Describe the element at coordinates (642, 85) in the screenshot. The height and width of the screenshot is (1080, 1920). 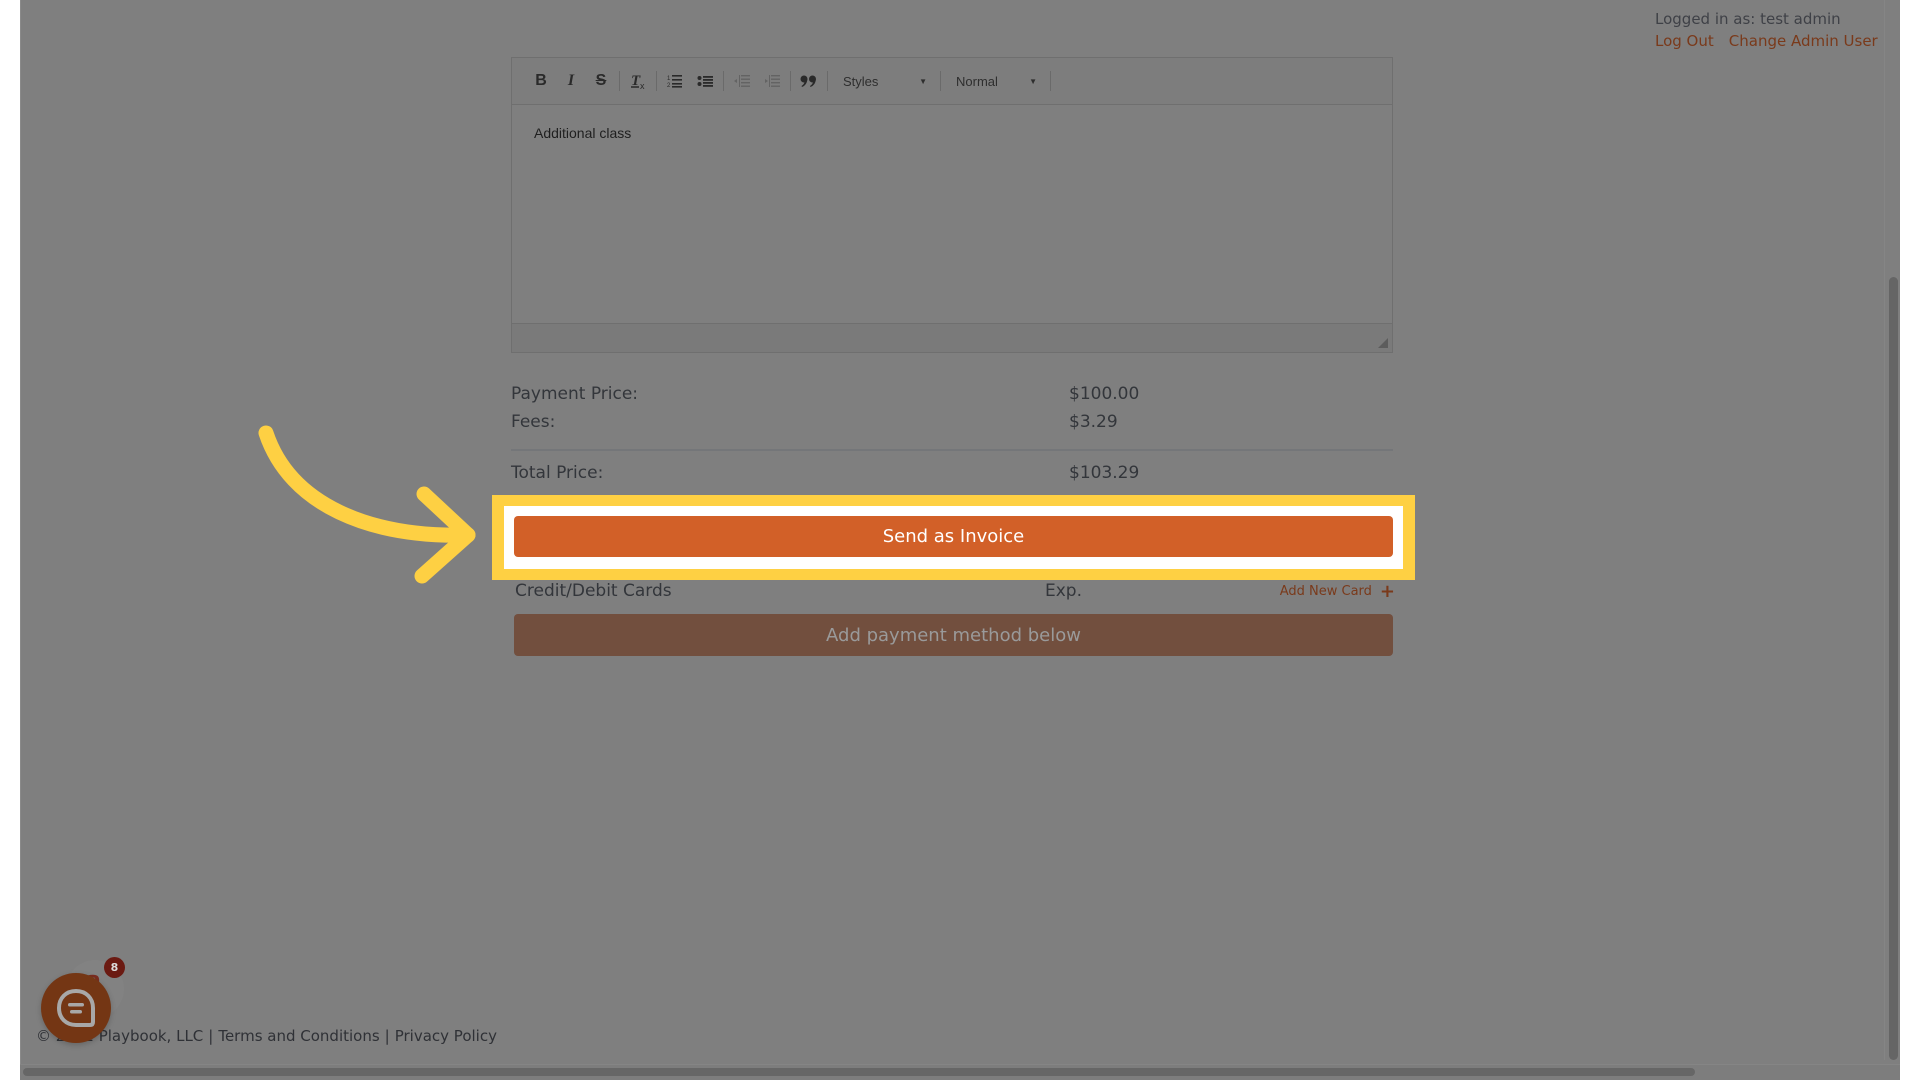
I see `svg-text: x` at that location.